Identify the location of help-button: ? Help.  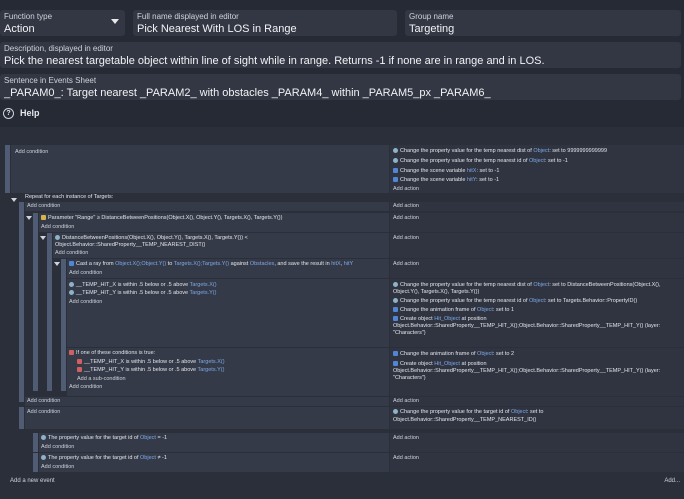
(21, 114).